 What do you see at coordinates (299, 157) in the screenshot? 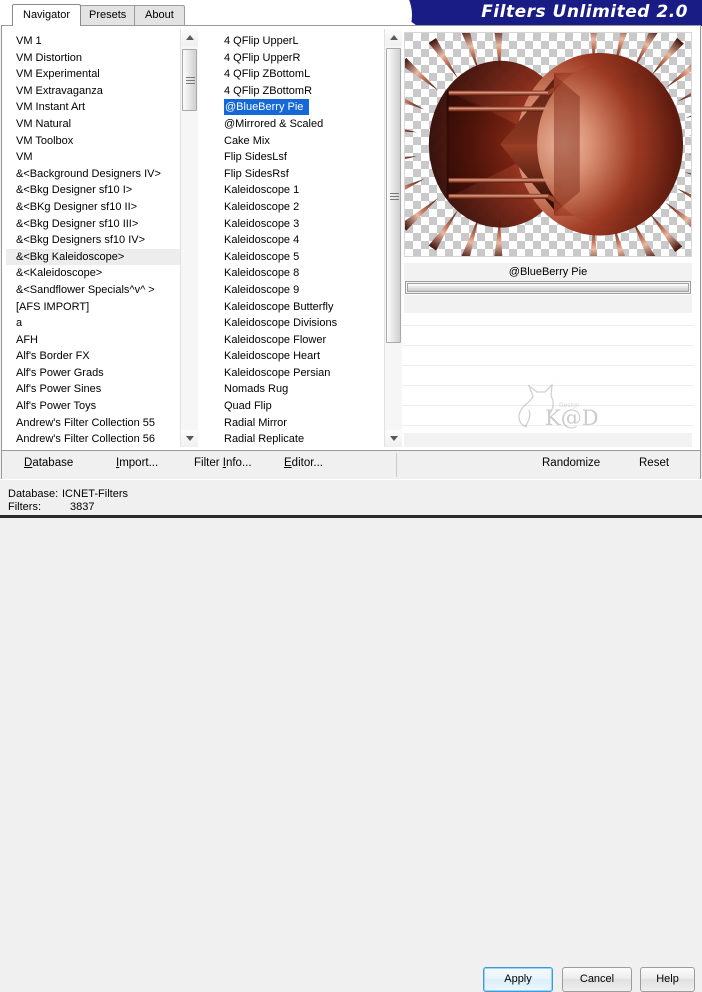
I see `list-item: Flip SidesLsf` at bounding box center [299, 157].